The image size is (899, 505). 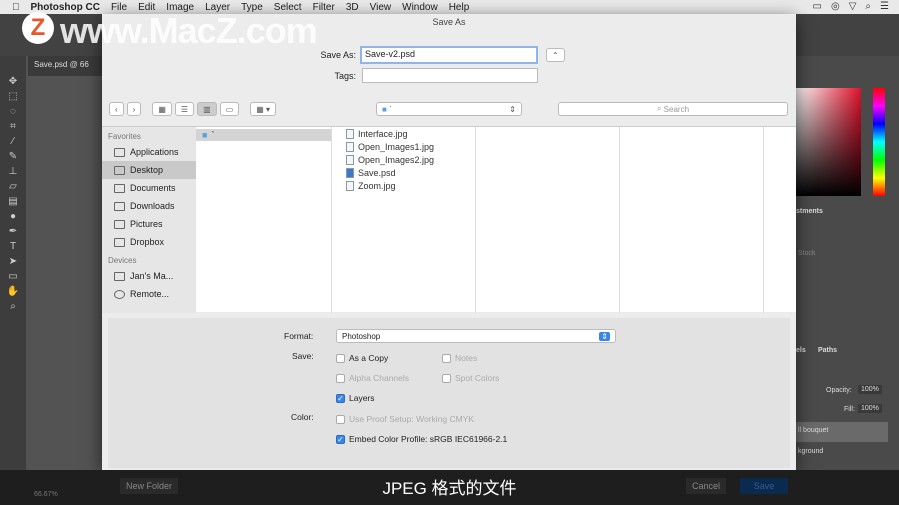 What do you see at coordinates (13, 186) in the screenshot?
I see `eraser-tool-icon: ▱` at bounding box center [13, 186].